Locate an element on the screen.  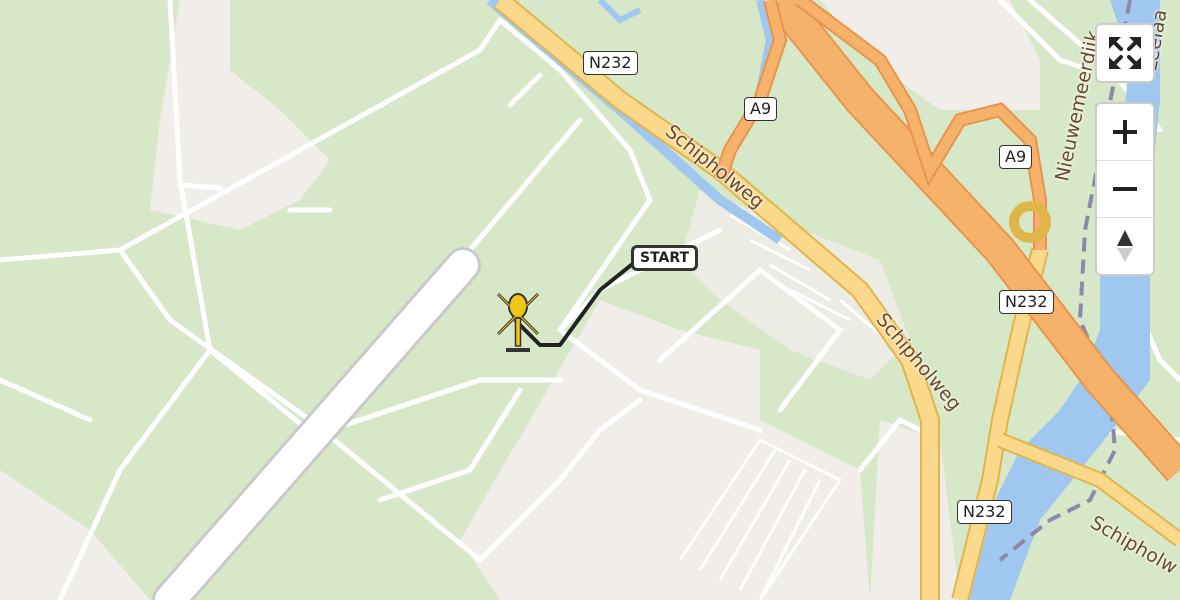
plus-icon is located at coordinates (1125, 132).